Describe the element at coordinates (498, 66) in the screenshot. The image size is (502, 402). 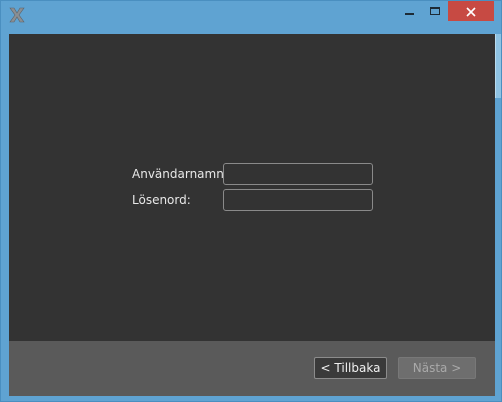
I see `scrollbar-edge` at that location.